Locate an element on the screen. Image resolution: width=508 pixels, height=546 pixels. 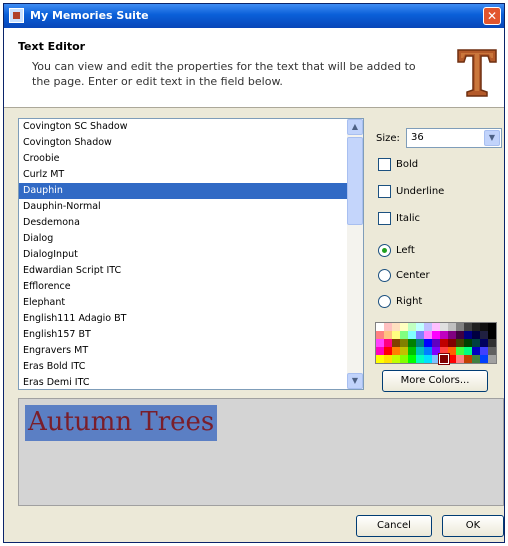
scroll-down-button: ▼ is located at coordinates (355, 381).